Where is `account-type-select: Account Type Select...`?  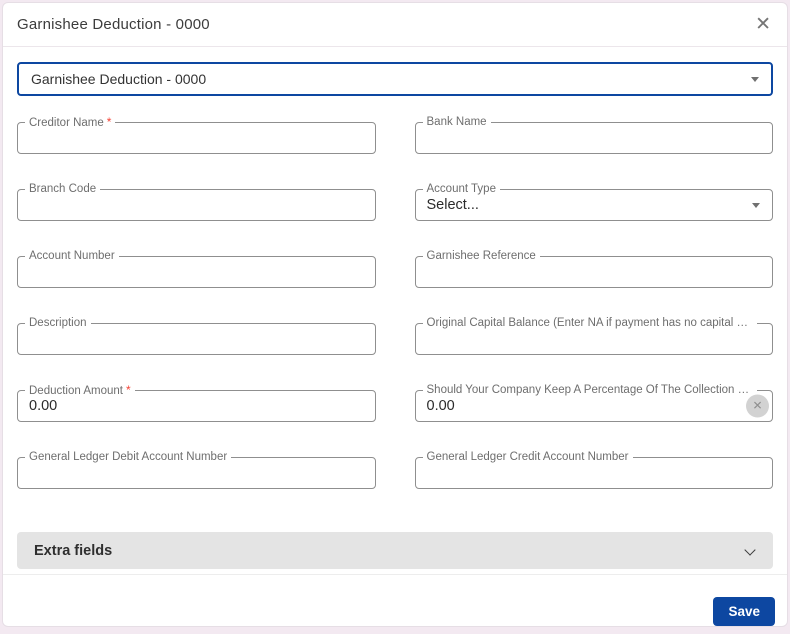 account-type-select: Account Type Select... is located at coordinates (593, 201).